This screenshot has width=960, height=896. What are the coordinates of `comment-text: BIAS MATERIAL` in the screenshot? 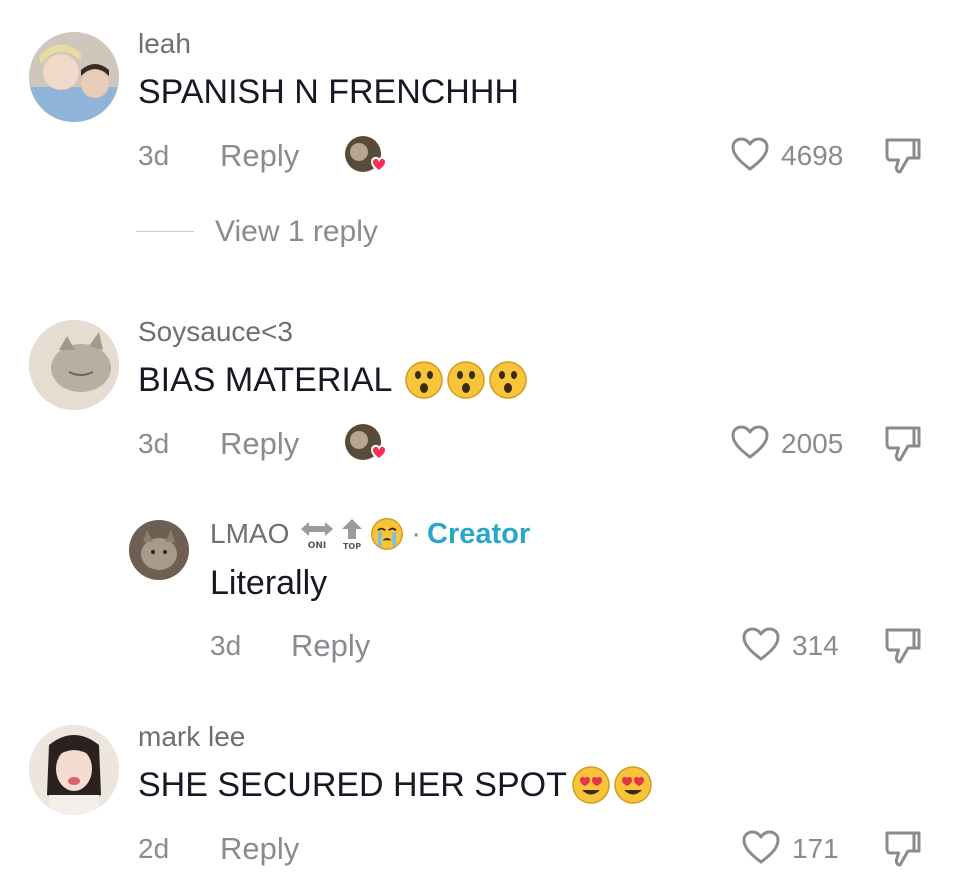 It's located at (333, 380).